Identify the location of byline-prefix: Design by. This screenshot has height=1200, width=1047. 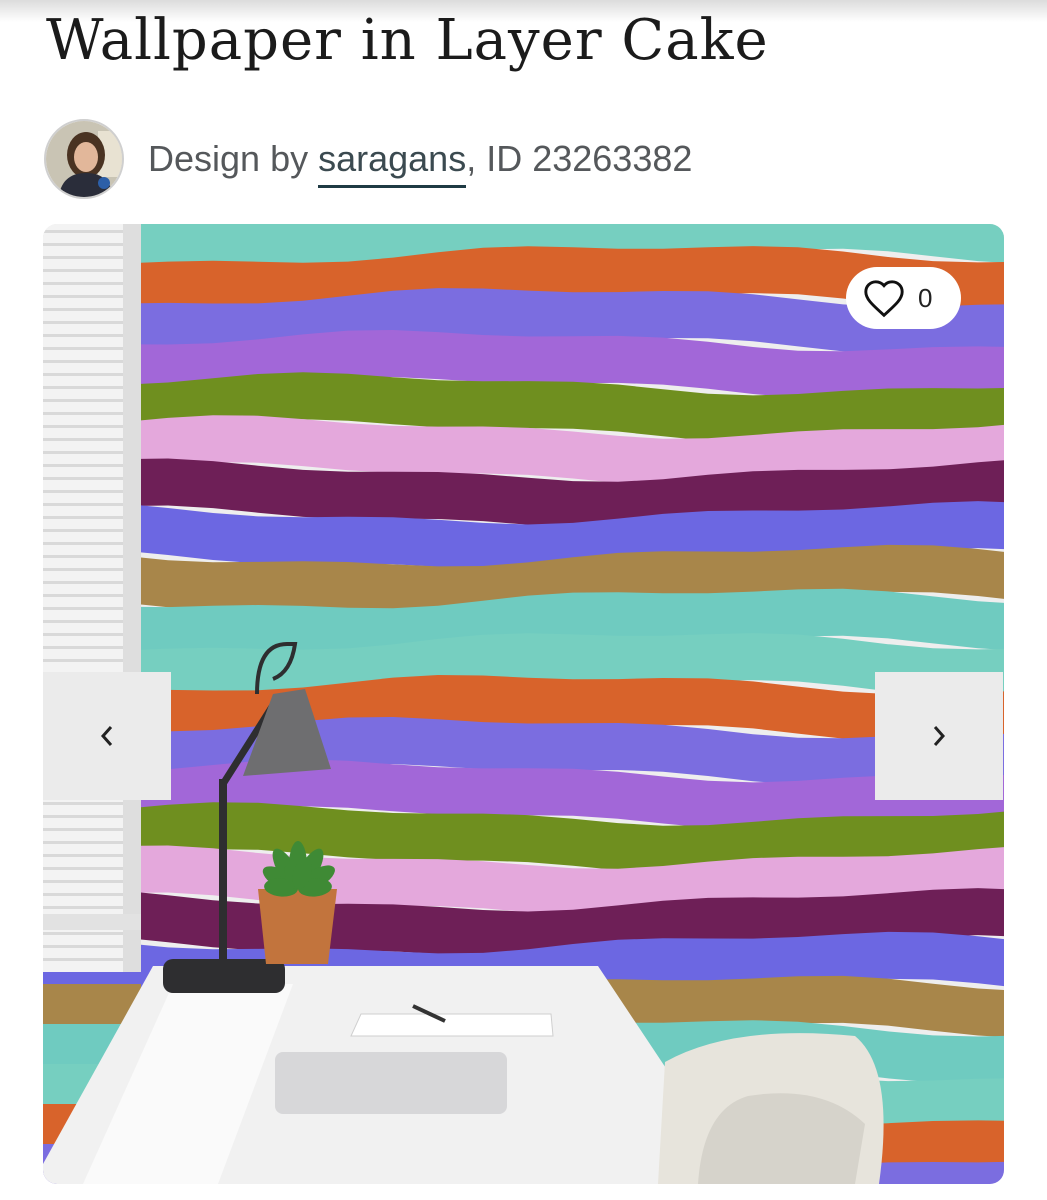
(233, 158).